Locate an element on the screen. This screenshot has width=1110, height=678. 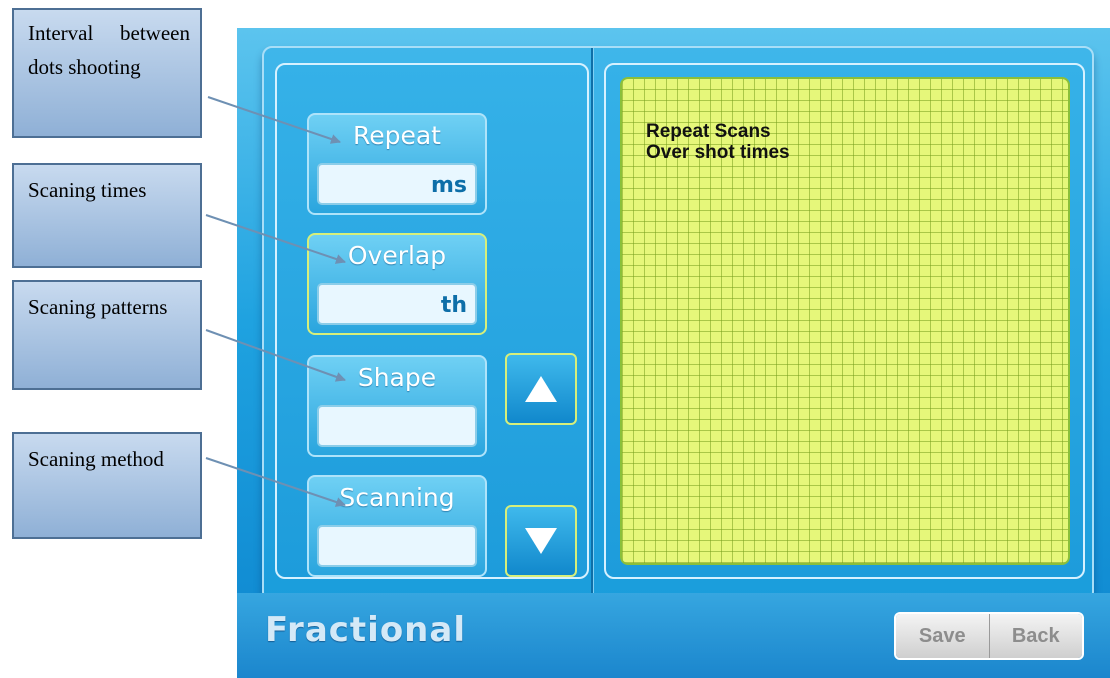
arrow-overlap is located at coordinates (275, 239).